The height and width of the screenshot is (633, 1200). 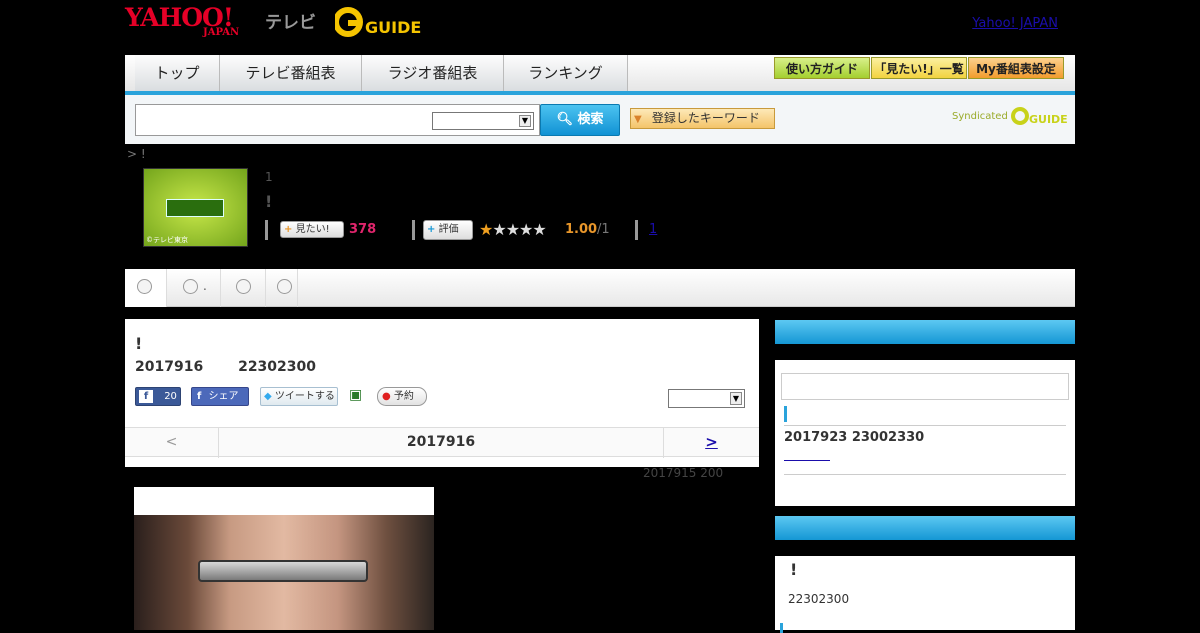 What do you see at coordinates (177, 73) in the screenshot?
I see `nav-tab-top: トップ` at bounding box center [177, 73].